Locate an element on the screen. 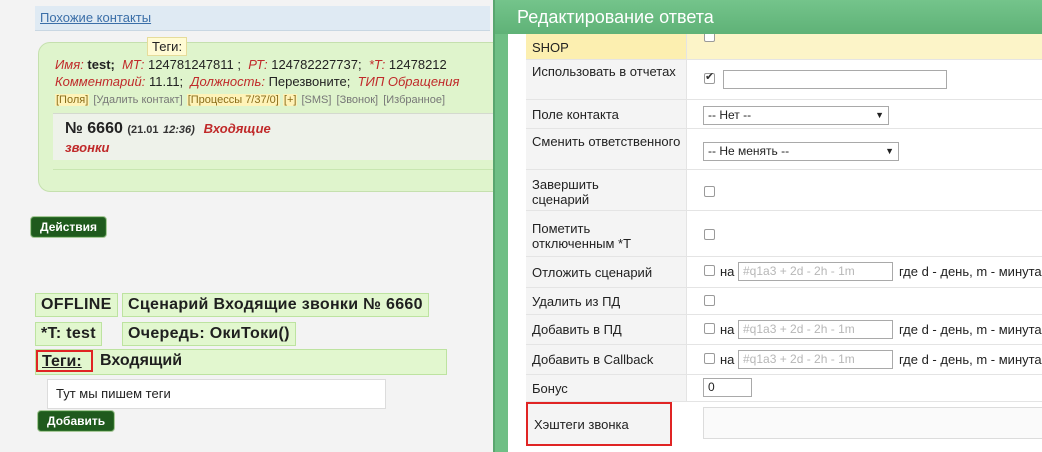 Image resolution: width=1042 pixels, height=452 pixels. appeal-type-label: ТИП Обращения is located at coordinates (408, 81).